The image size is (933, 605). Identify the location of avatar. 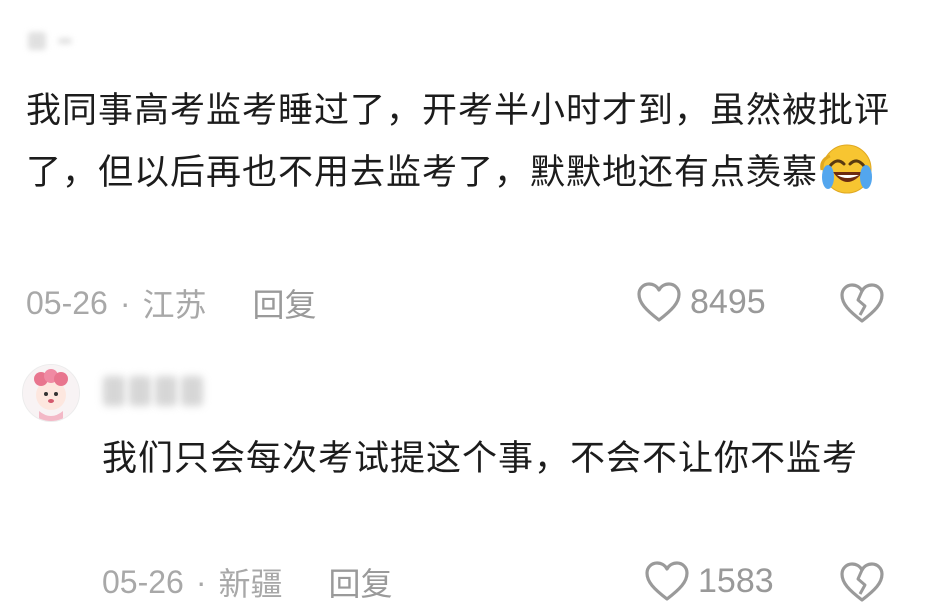
(51, 393).